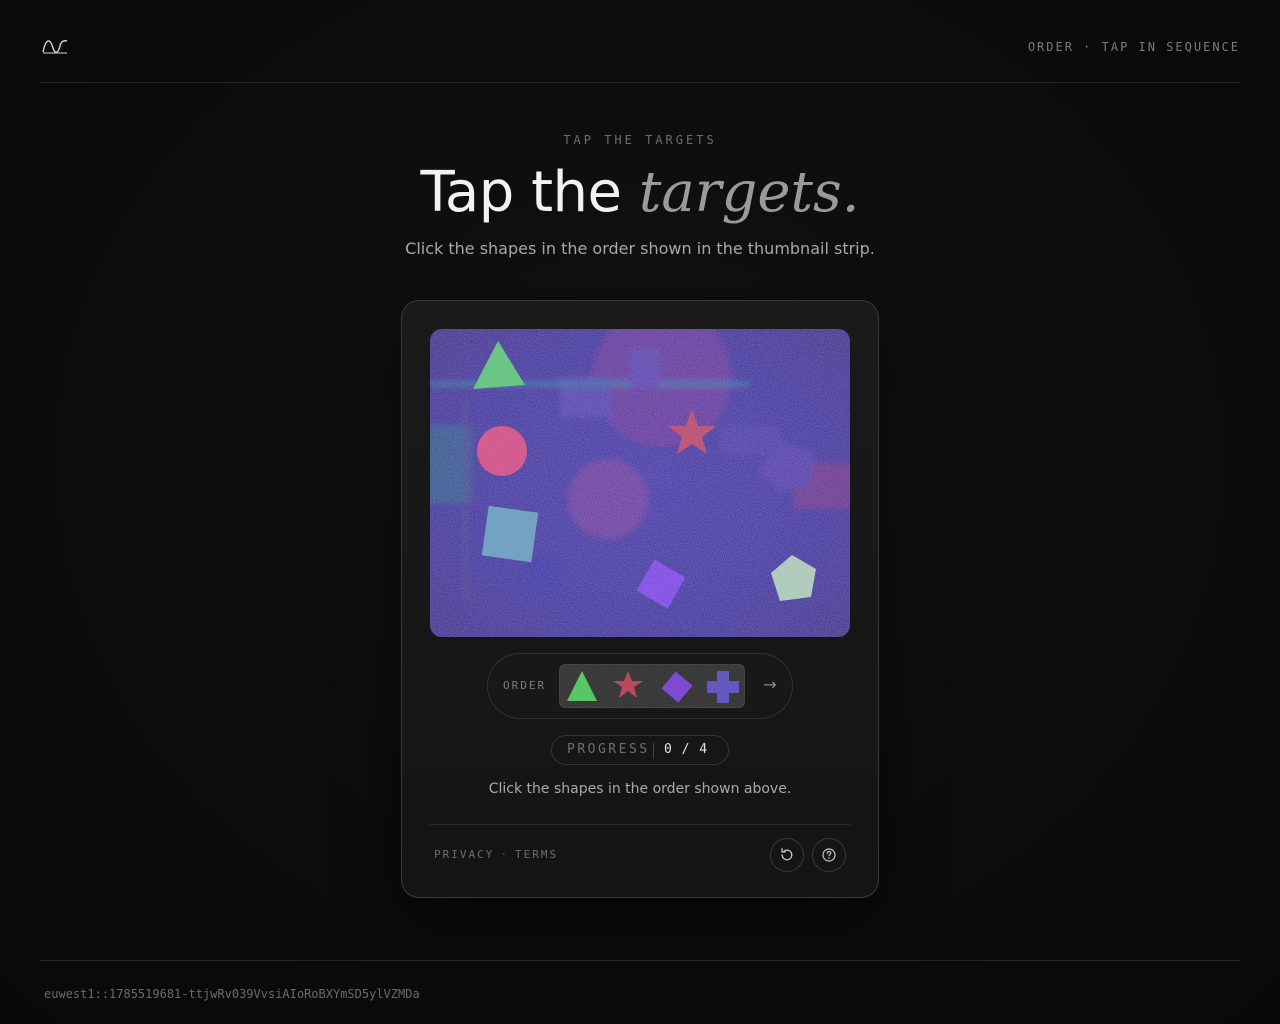 This screenshot has height=1024, width=1280. What do you see at coordinates (640, 140) in the screenshot?
I see `eyebrow-label: TAP THE TARGETS` at bounding box center [640, 140].